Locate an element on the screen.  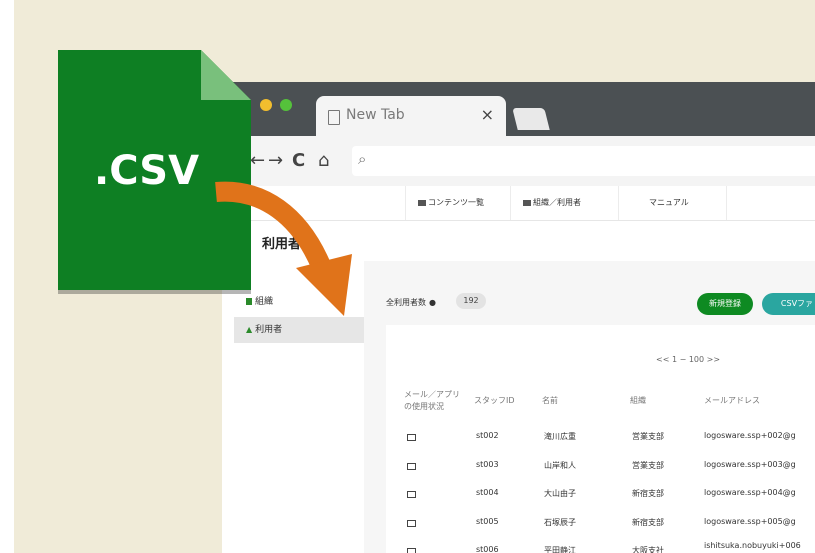
arrow-shaft is located at coordinates (273, 226).